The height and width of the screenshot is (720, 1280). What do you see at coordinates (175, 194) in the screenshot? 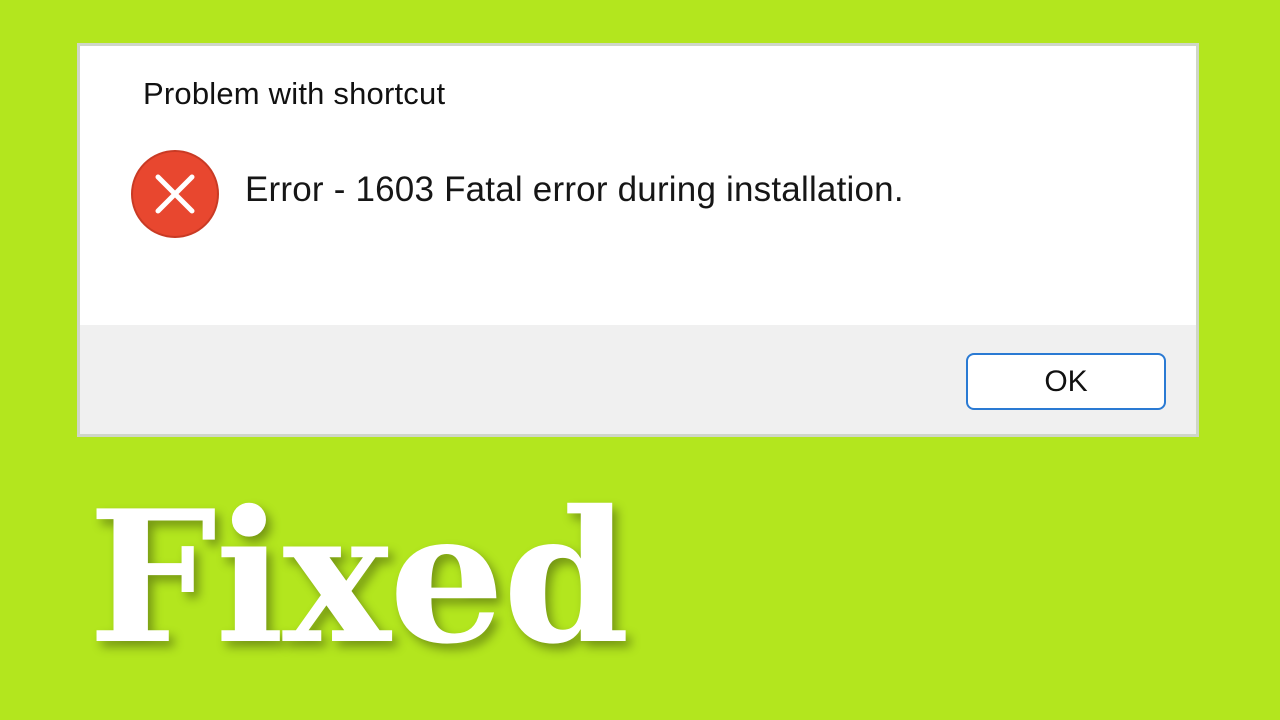
I see `error-icon` at bounding box center [175, 194].